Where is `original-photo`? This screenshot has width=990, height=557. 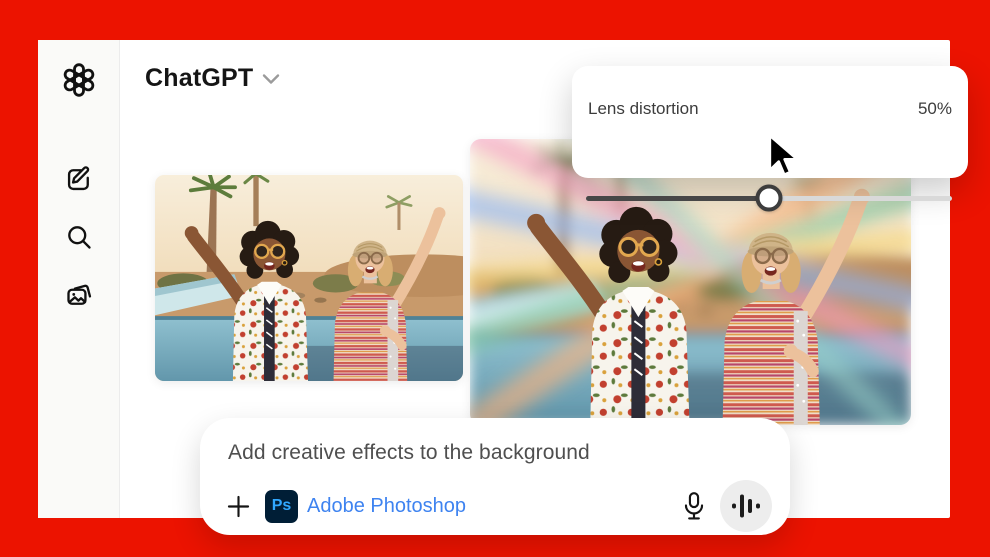
original-photo is located at coordinates (309, 278).